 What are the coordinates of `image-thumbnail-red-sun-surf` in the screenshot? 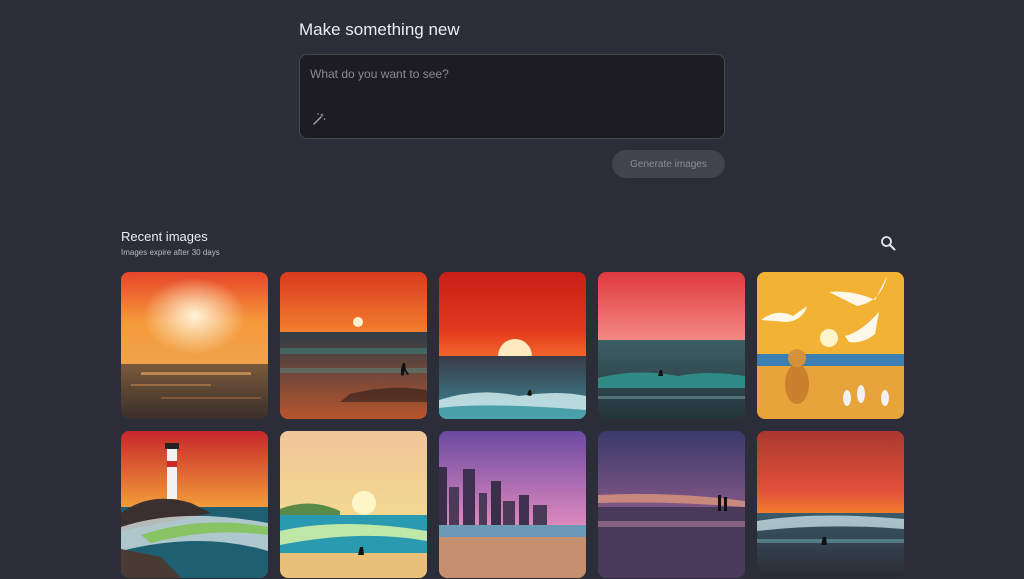 It's located at (512, 345).